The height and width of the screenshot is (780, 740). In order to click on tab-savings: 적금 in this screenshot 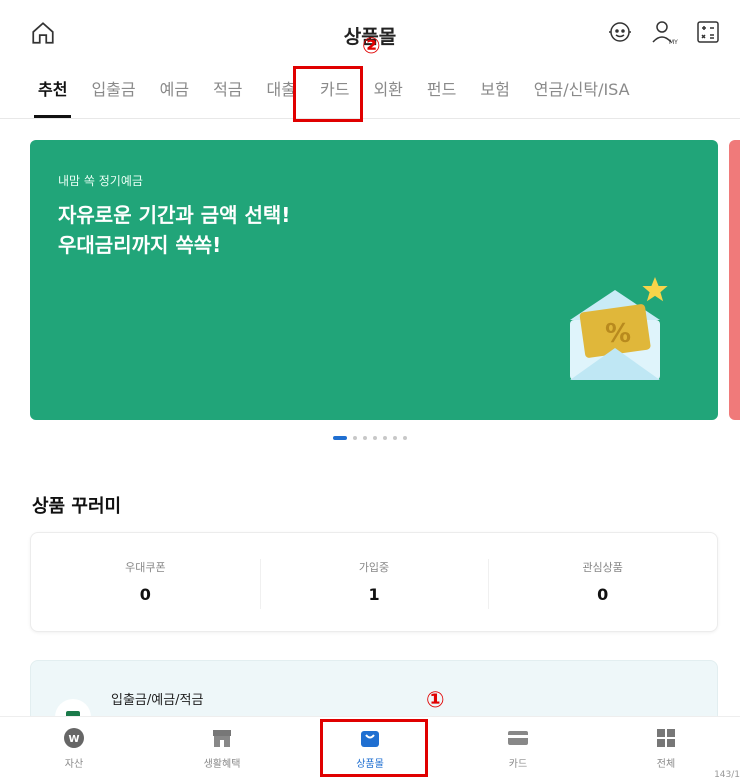, I will do `click(227, 95)`.